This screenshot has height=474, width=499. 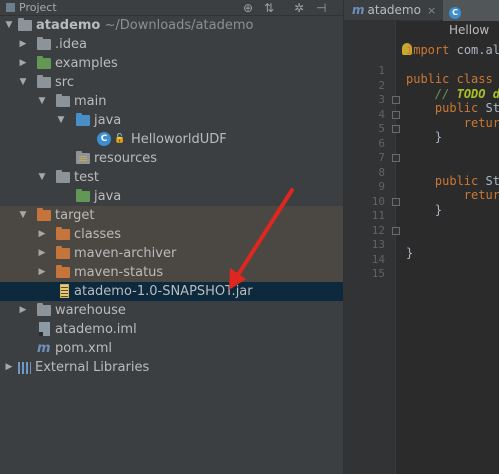 I want to click on line-number: 6, so click(x=381, y=143).